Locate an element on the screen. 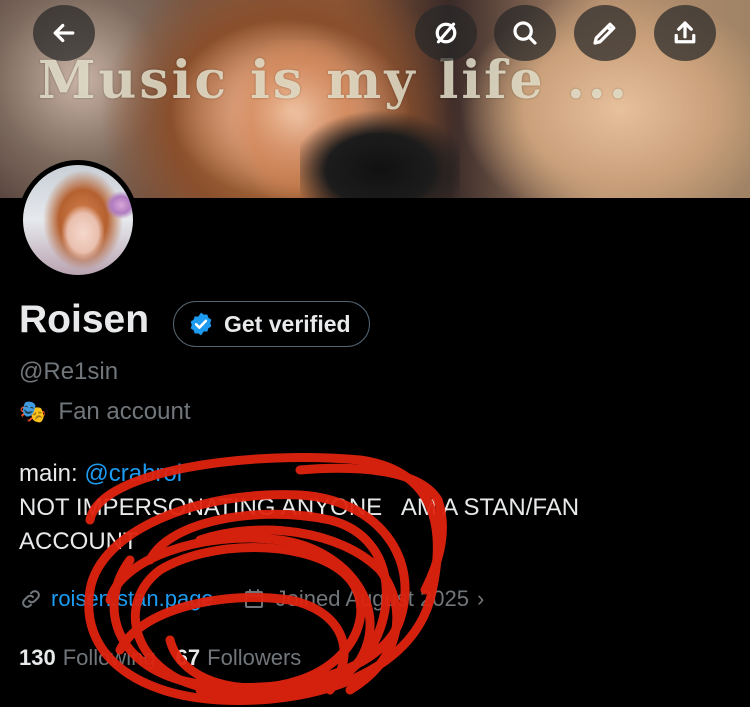  link-icon is located at coordinates (31, 599).